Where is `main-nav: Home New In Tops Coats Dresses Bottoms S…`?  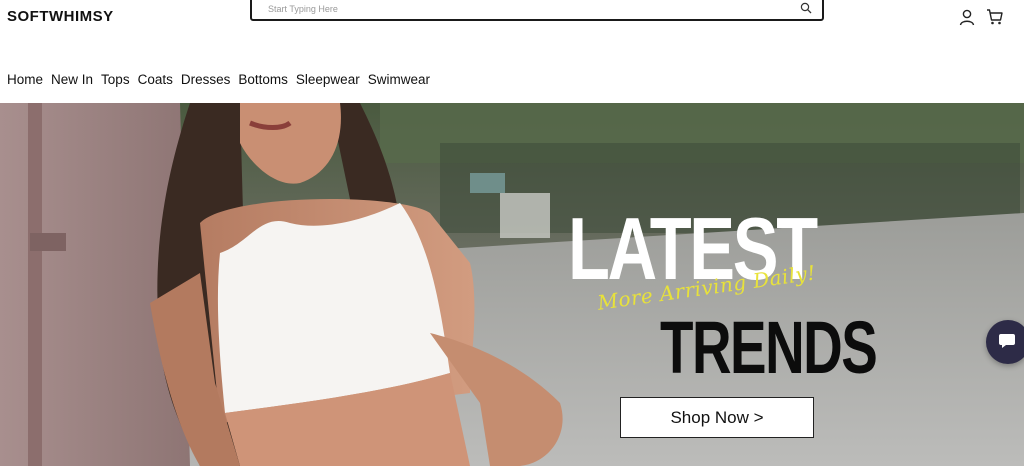
main-nav: Home New In Tops Coats Dresses Bottoms S… is located at coordinates (215, 82).